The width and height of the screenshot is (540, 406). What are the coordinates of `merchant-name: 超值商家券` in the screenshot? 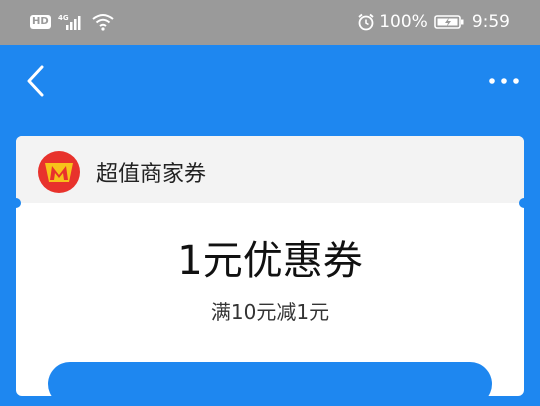 It's located at (151, 174).